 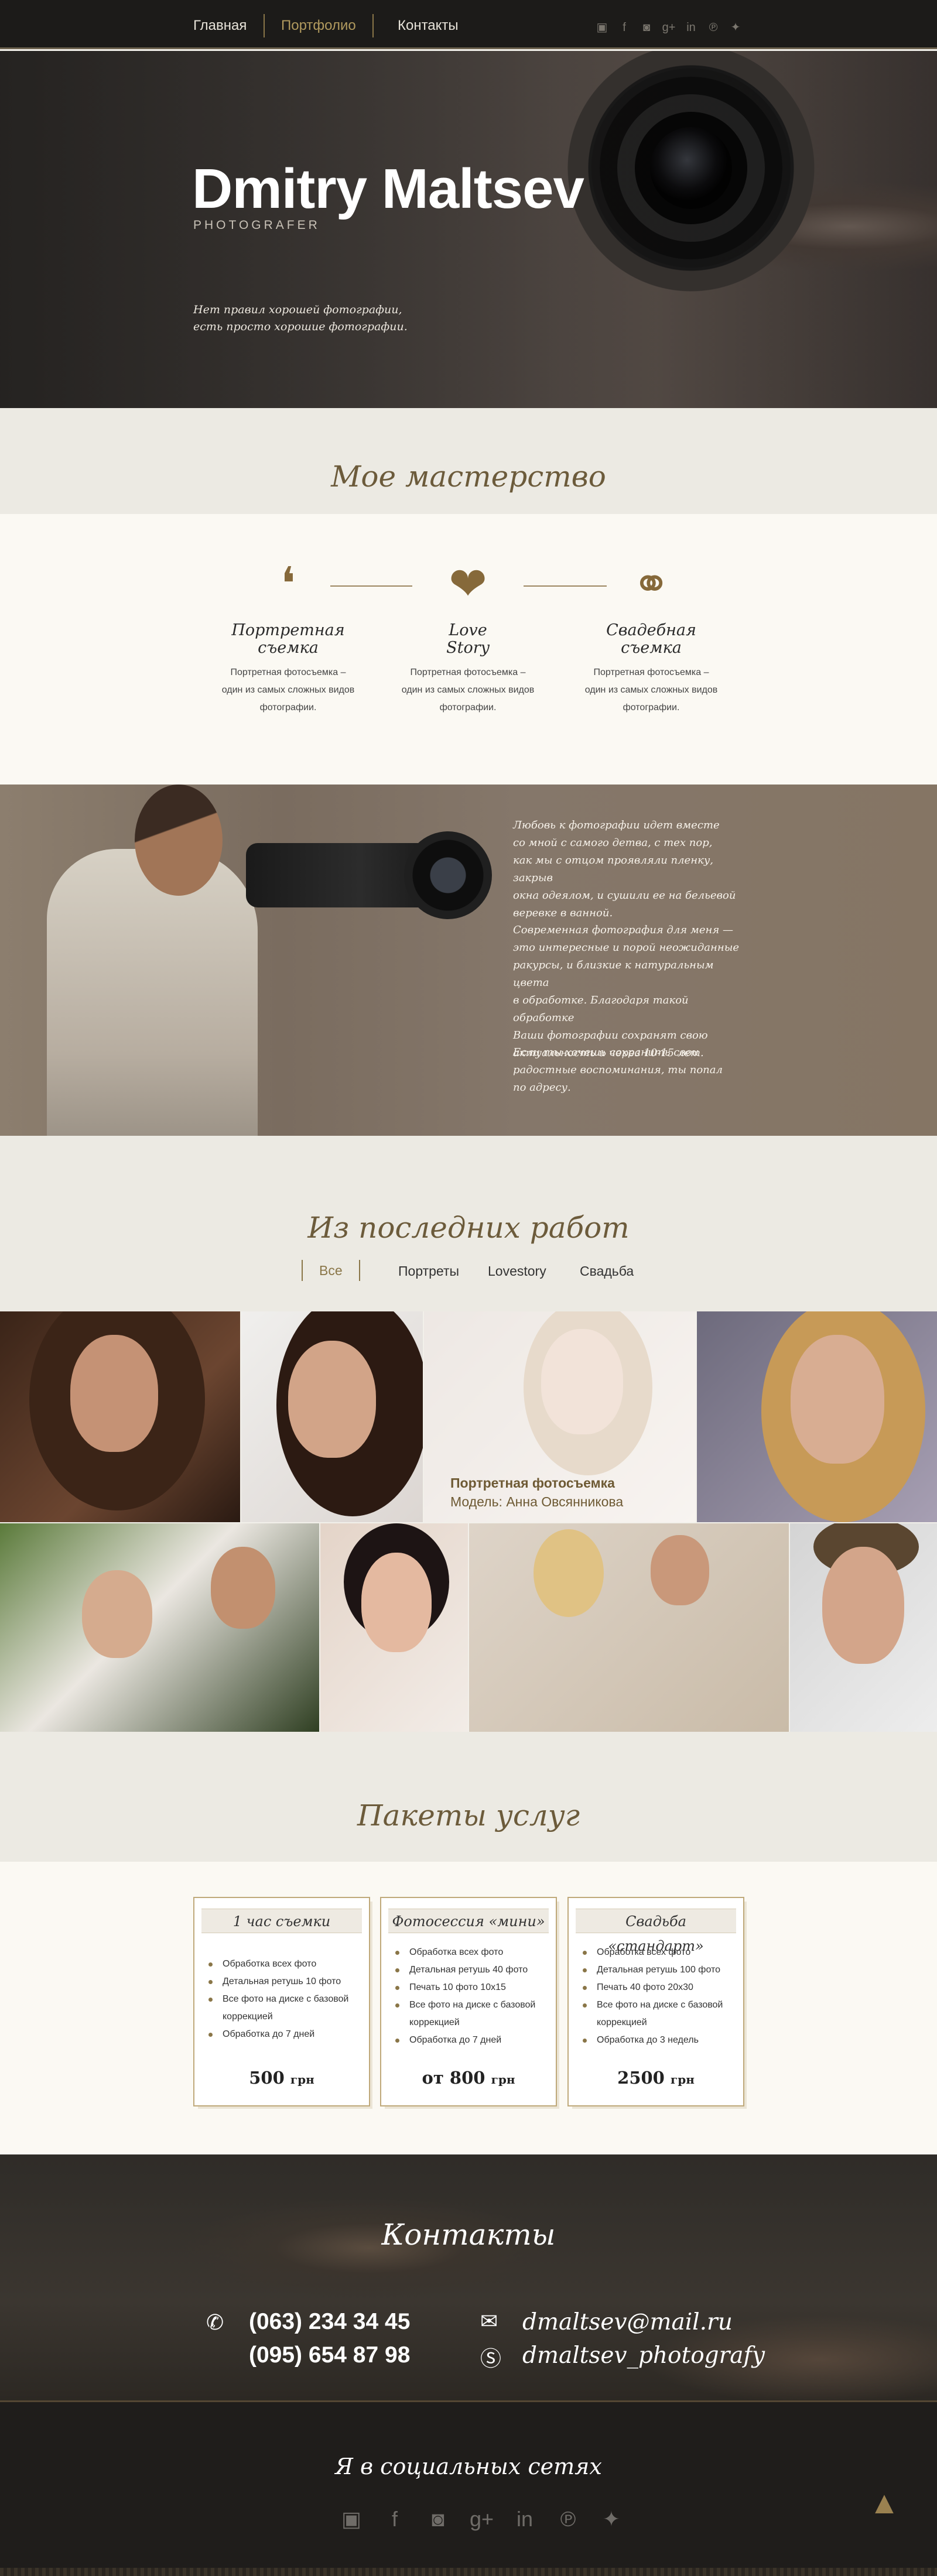 I want to click on portfolio-filters: Все Портреты Lovestory Свадьба, so click(x=468, y=1271).